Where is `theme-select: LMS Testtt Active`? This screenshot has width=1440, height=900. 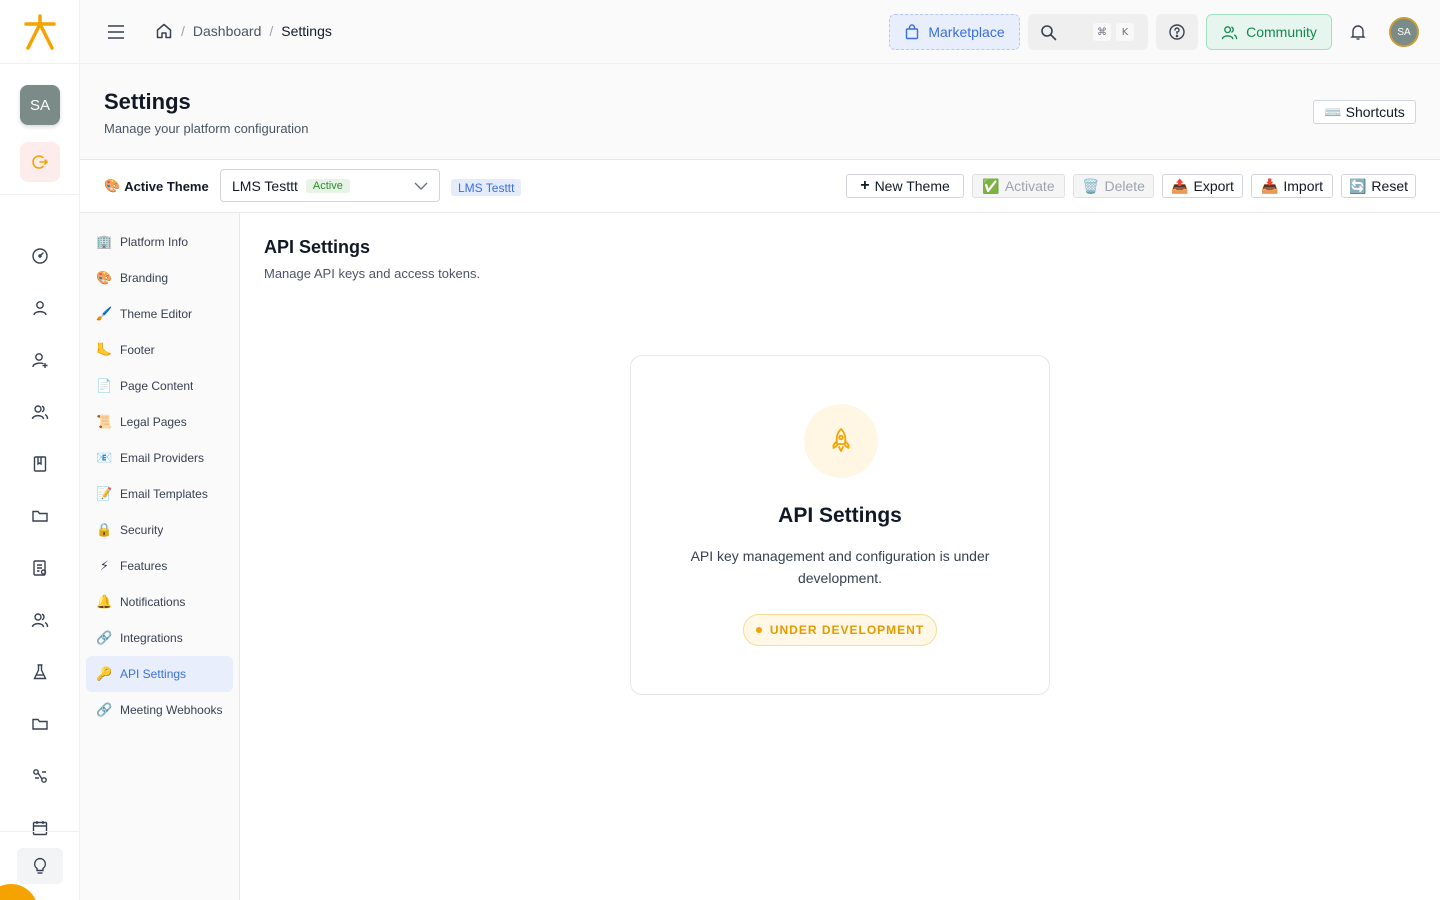
theme-select: LMS Testtt Active is located at coordinates (330, 185).